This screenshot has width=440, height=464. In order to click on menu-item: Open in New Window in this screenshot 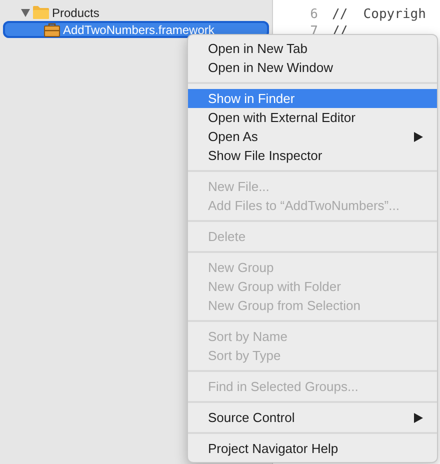, I will do `click(312, 67)`.